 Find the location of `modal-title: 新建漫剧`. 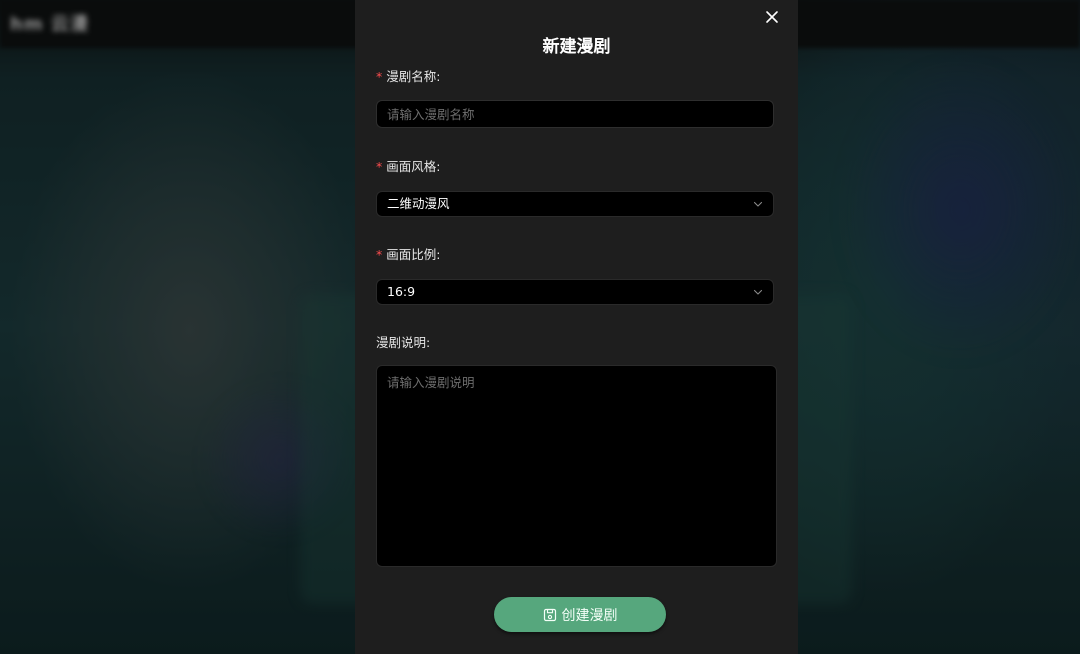

modal-title: 新建漫剧 is located at coordinates (576, 47).